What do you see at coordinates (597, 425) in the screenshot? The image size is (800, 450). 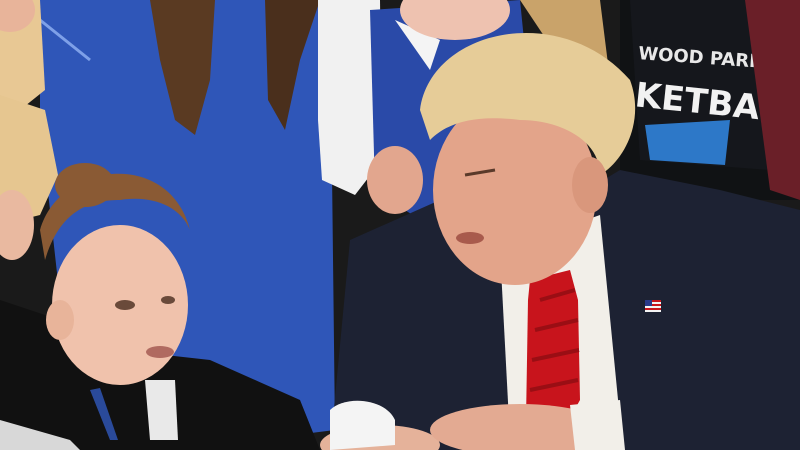 I see `shirt-cuff-right` at bounding box center [597, 425].